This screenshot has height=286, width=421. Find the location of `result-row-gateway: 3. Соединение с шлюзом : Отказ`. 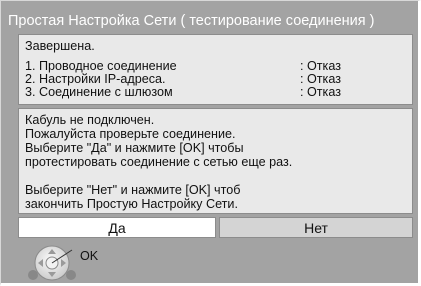

result-row-gateway: 3. Соединение с шлюзом : Отказ is located at coordinates (215, 92).